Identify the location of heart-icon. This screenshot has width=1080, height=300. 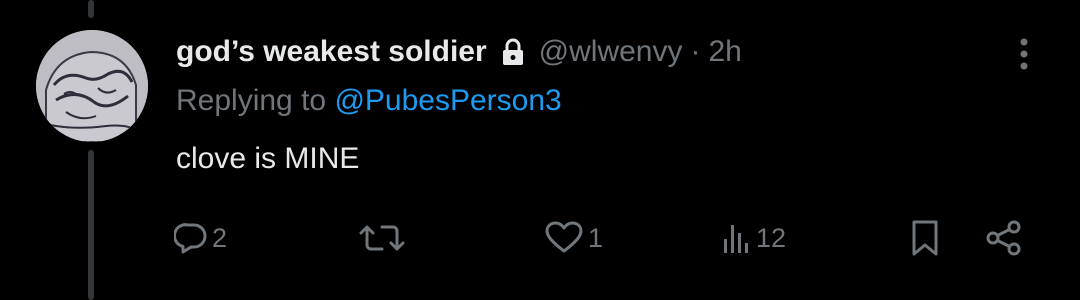
(564, 238).